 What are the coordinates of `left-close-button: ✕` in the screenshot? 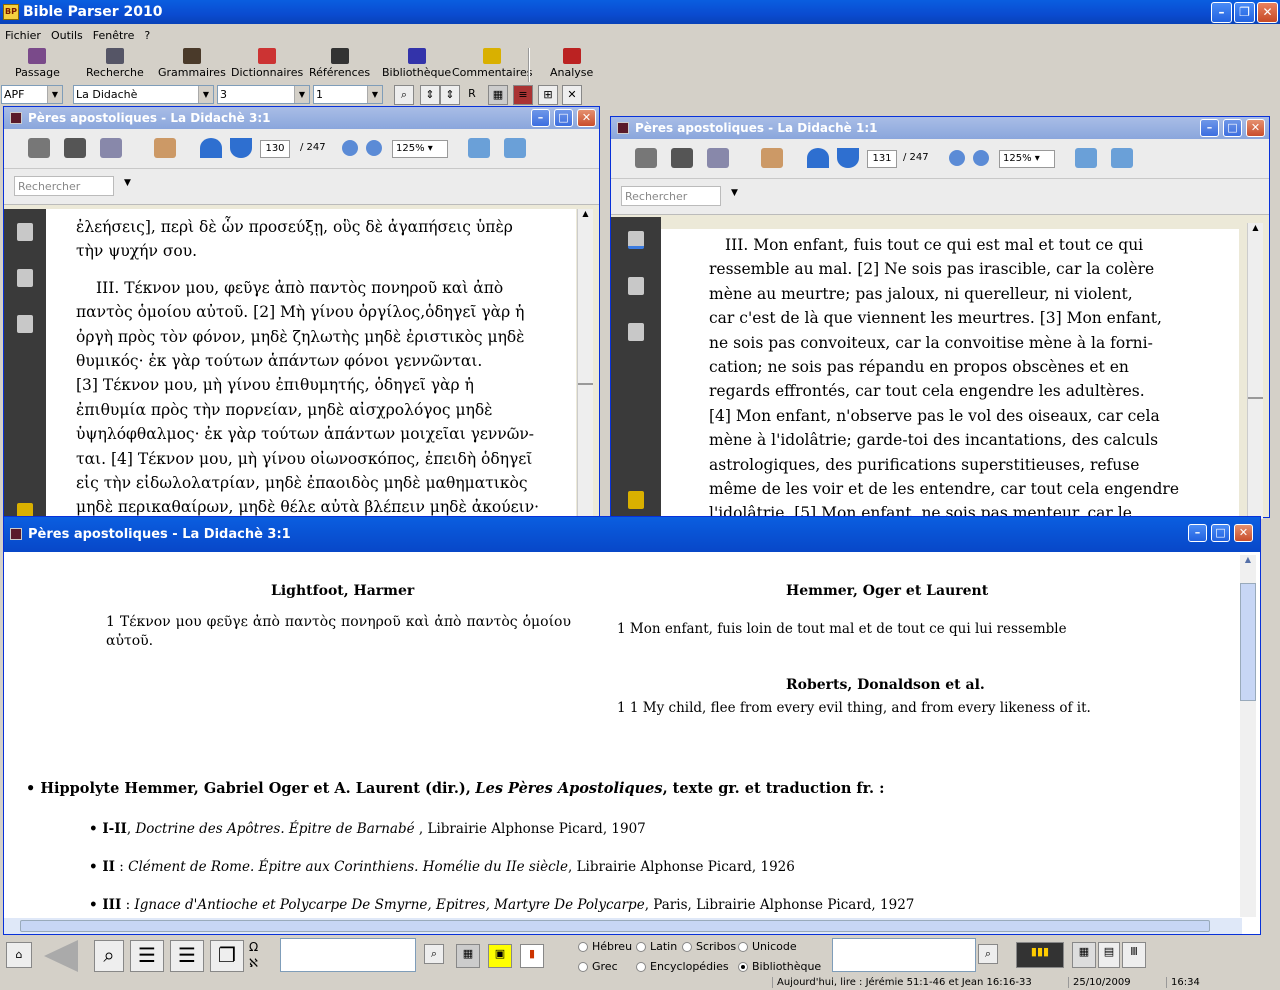 It's located at (586, 118).